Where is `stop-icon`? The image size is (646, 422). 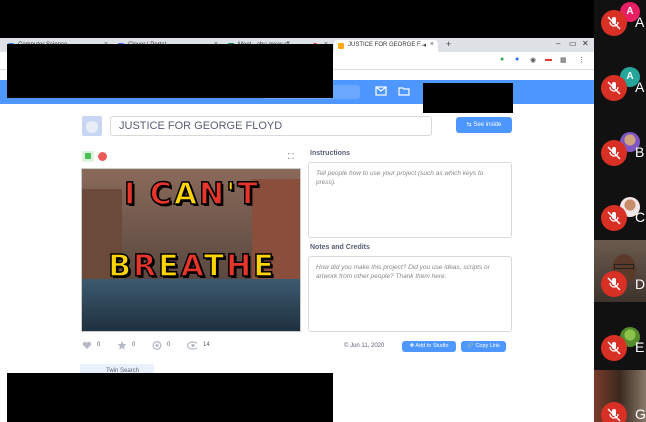
stop-icon is located at coordinates (102, 156).